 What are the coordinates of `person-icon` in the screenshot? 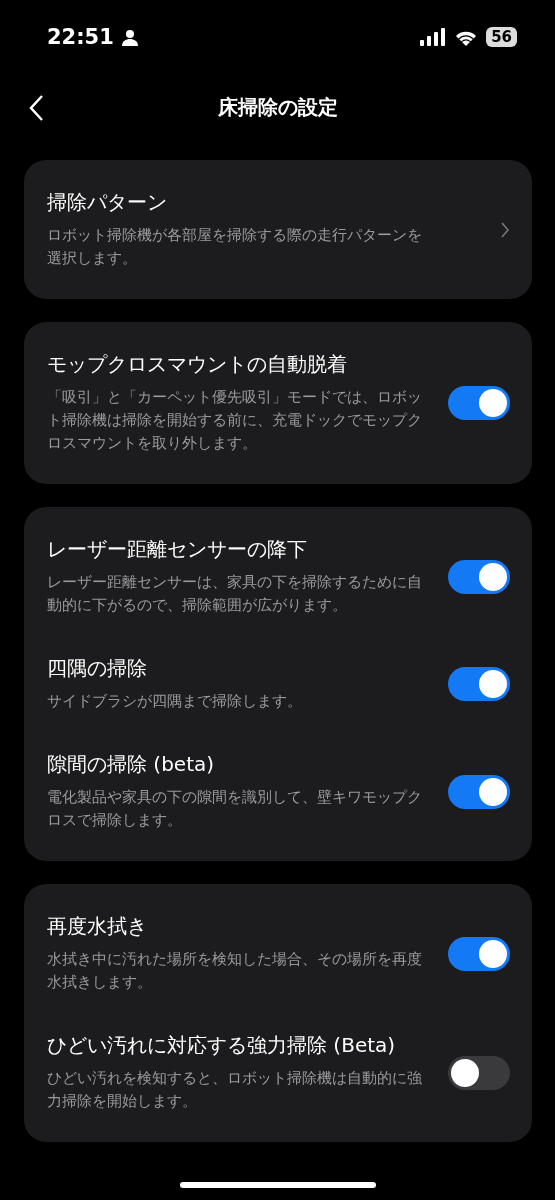 It's located at (129, 37).